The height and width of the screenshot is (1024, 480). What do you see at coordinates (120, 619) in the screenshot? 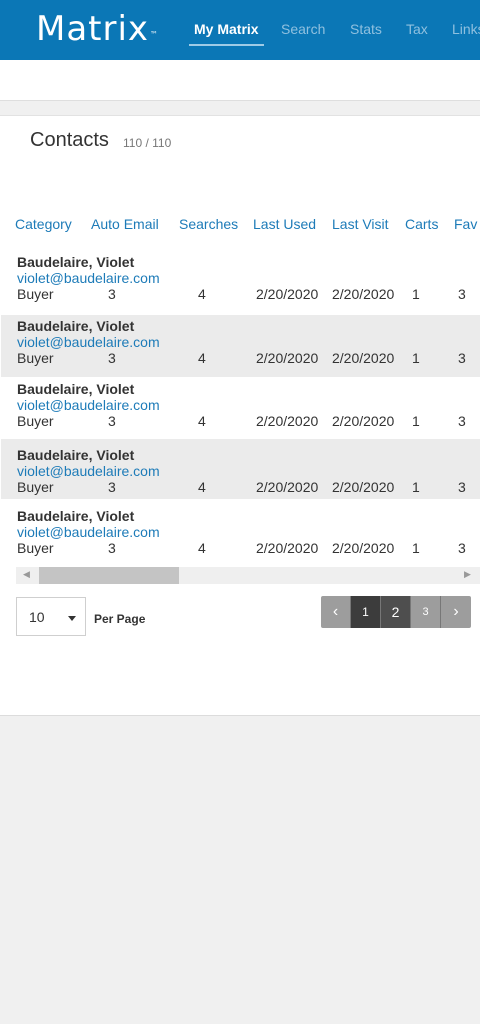
I see `per-page-label: Per Page` at bounding box center [120, 619].